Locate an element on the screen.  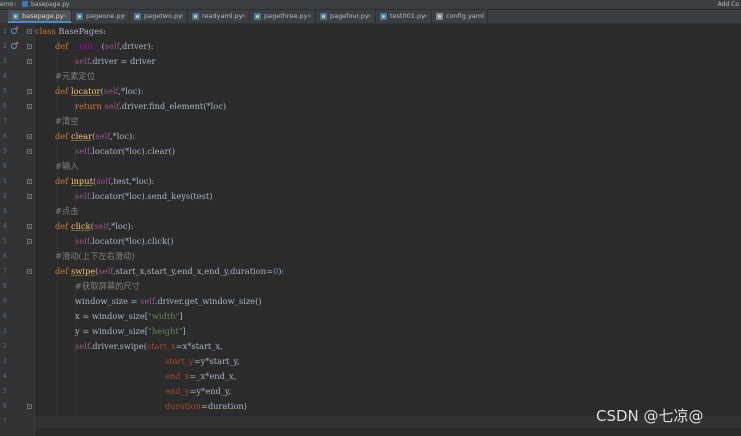
tab-label: pagefour.py is located at coordinates (349, 16).